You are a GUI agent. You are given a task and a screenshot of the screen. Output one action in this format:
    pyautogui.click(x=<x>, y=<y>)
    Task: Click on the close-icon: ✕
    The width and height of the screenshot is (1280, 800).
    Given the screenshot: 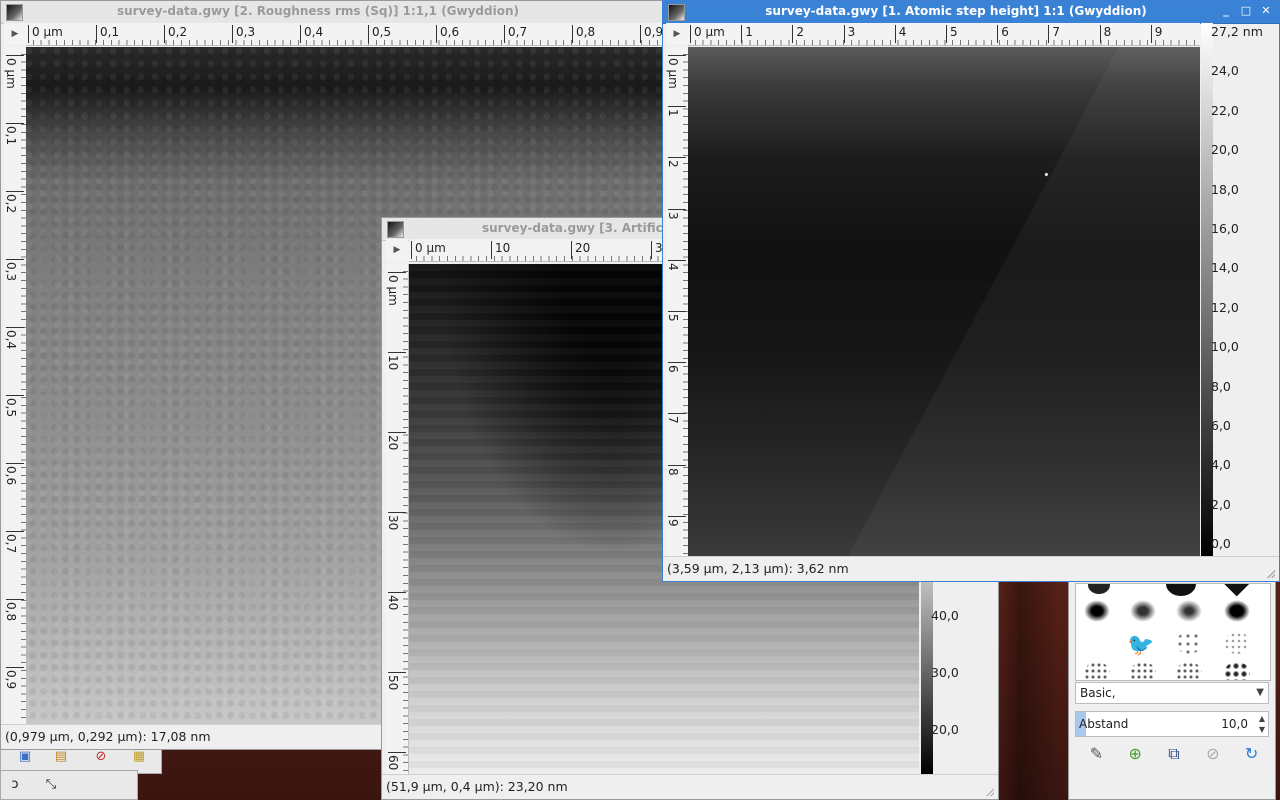 What is the action you would take?
    pyautogui.click(x=1266, y=11)
    